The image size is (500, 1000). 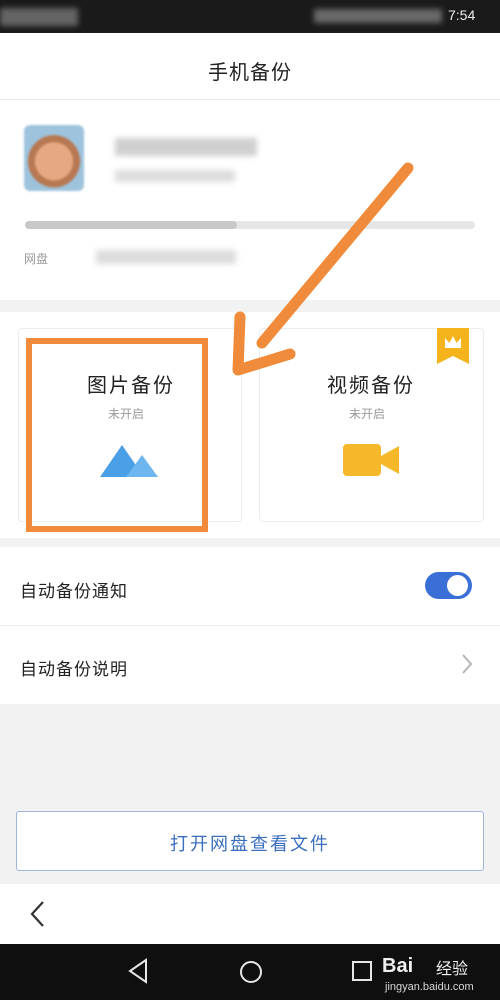 What do you see at coordinates (467, 664) in the screenshot?
I see `chevron-right-icon` at bounding box center [467, 664].